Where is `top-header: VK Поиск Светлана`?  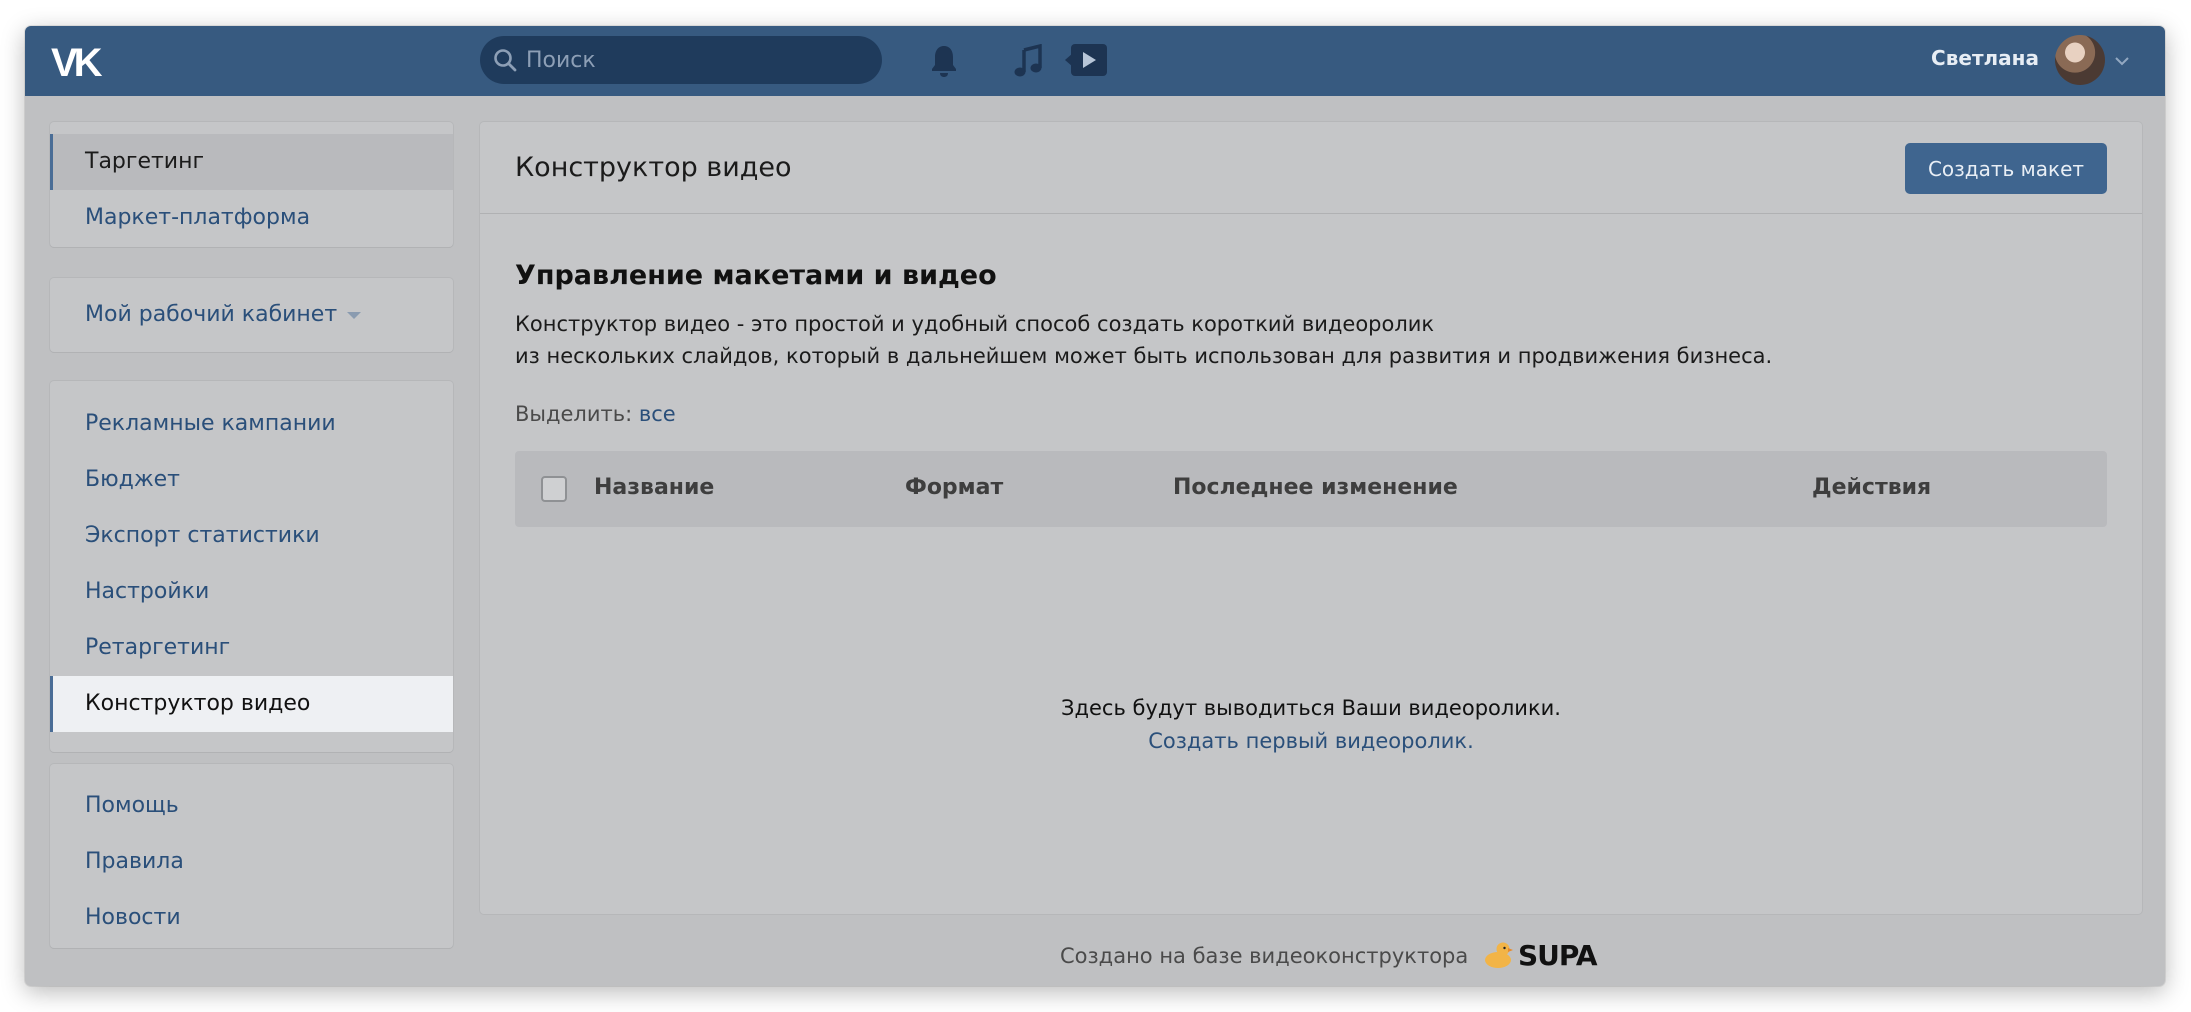
top-header: VK Поиск Светлана is located at coordinates (1095, 61).